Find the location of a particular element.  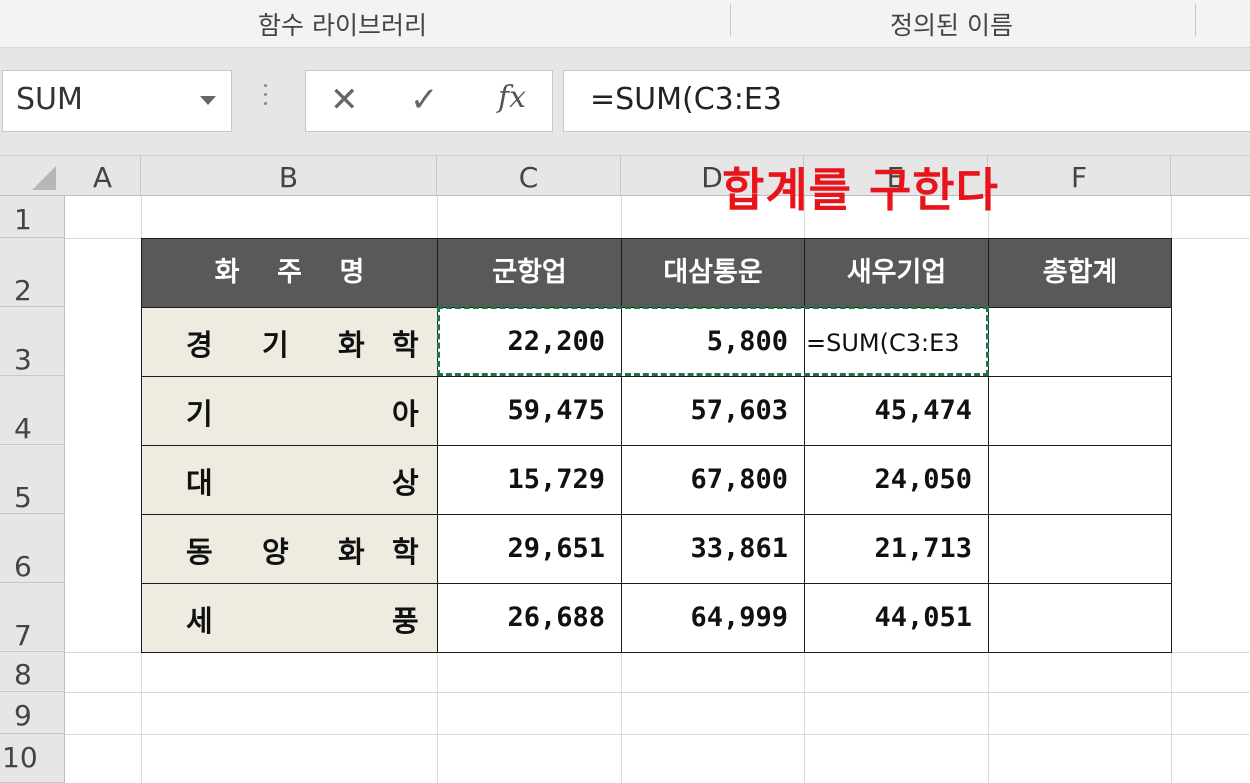

row-header-9: 9 is located at coordinates (32, 713).